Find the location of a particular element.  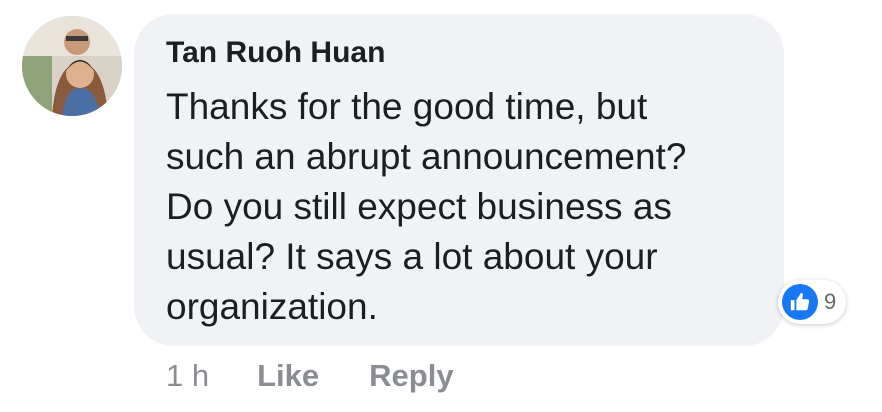

reply-button: Reply is located at coordinates (411, 376).